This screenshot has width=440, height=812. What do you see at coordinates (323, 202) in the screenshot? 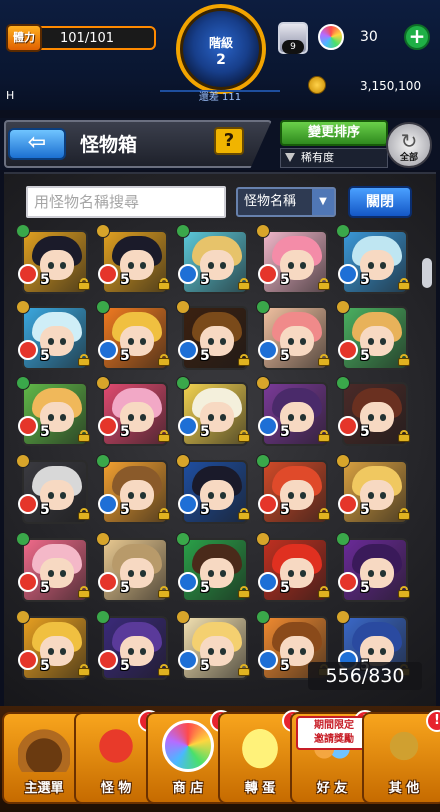
I see `chevron-down-icon: ▼` at bounding box center [323, 202].